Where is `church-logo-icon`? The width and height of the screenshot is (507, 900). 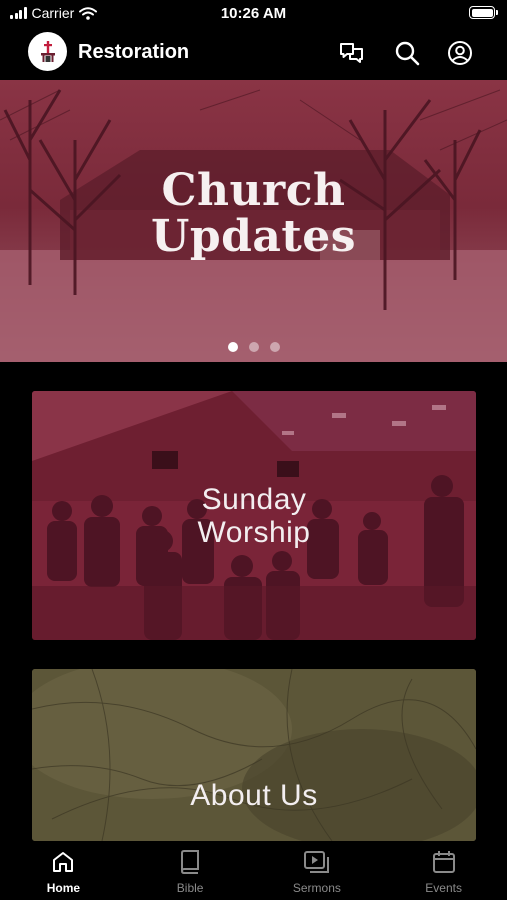 church-logo-icon is located at coordinates (47, 51).